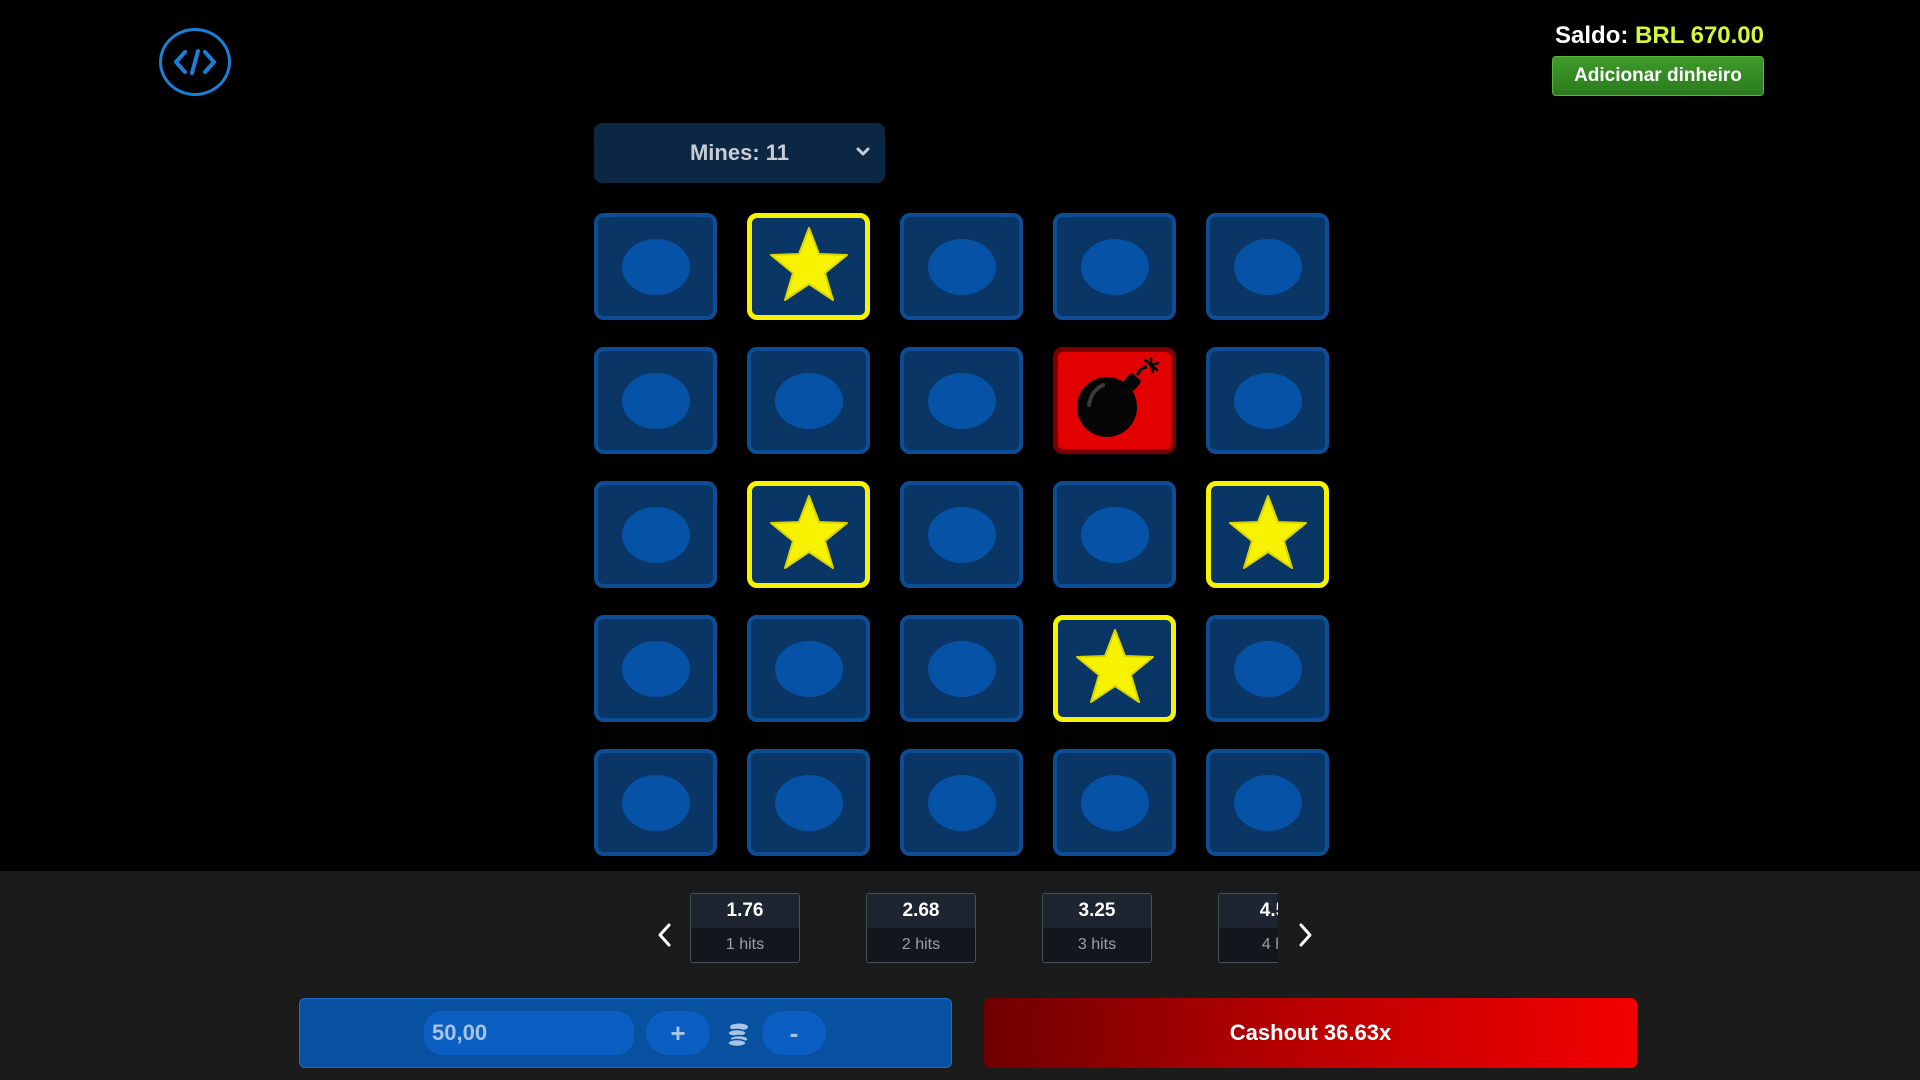 This screenshot has width=1920, height=1080. What do you see at coordinates (1310, 1033) in the screenshot?
I see `cashout-button: Cashout 36.63x` at bounding box center [1310, 1033].